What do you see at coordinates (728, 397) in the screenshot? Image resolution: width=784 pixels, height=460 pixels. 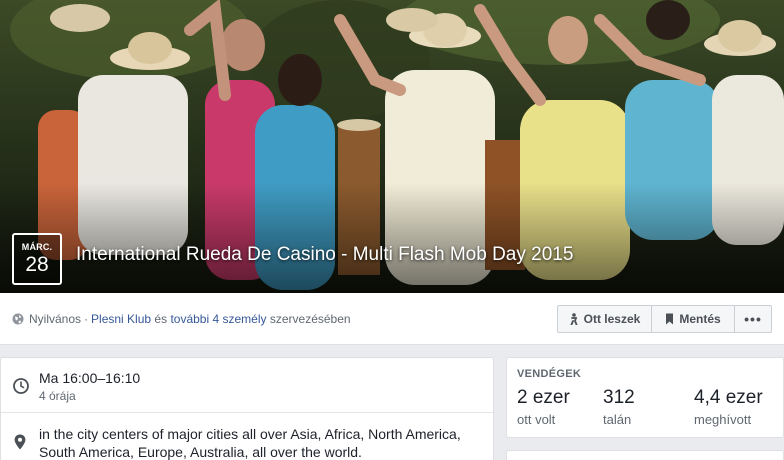 I see `stat-value: 4,4 ezer` at bounding box center [728, 397].